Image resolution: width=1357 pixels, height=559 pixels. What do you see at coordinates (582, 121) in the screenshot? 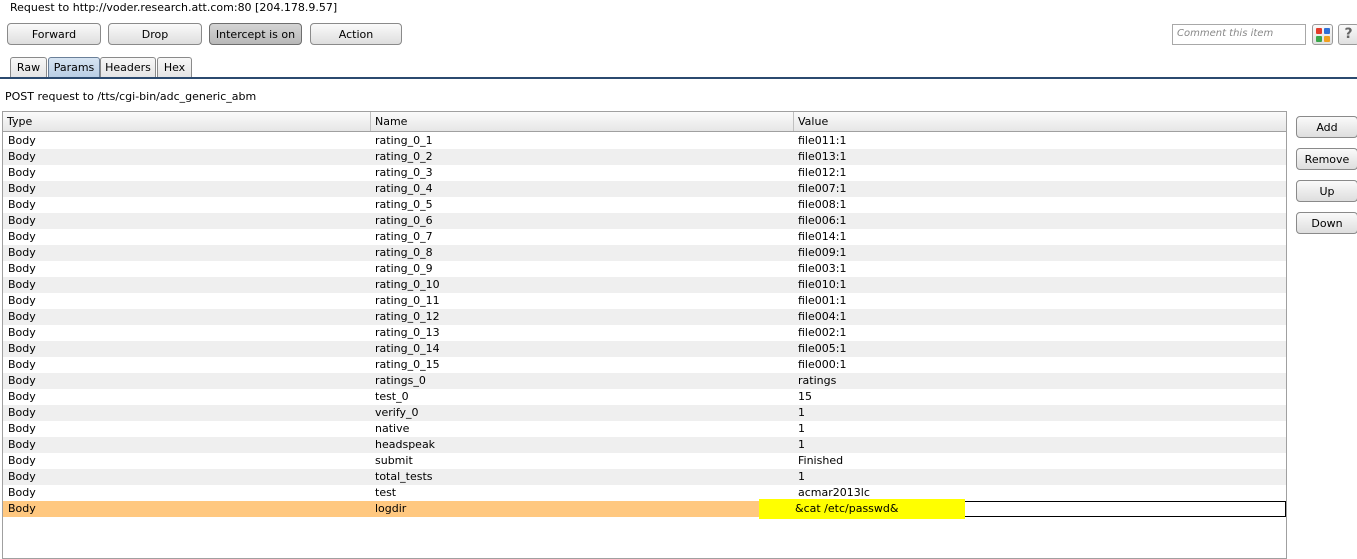
I see `column-header-name: Name` at bounding box center [582, 121].